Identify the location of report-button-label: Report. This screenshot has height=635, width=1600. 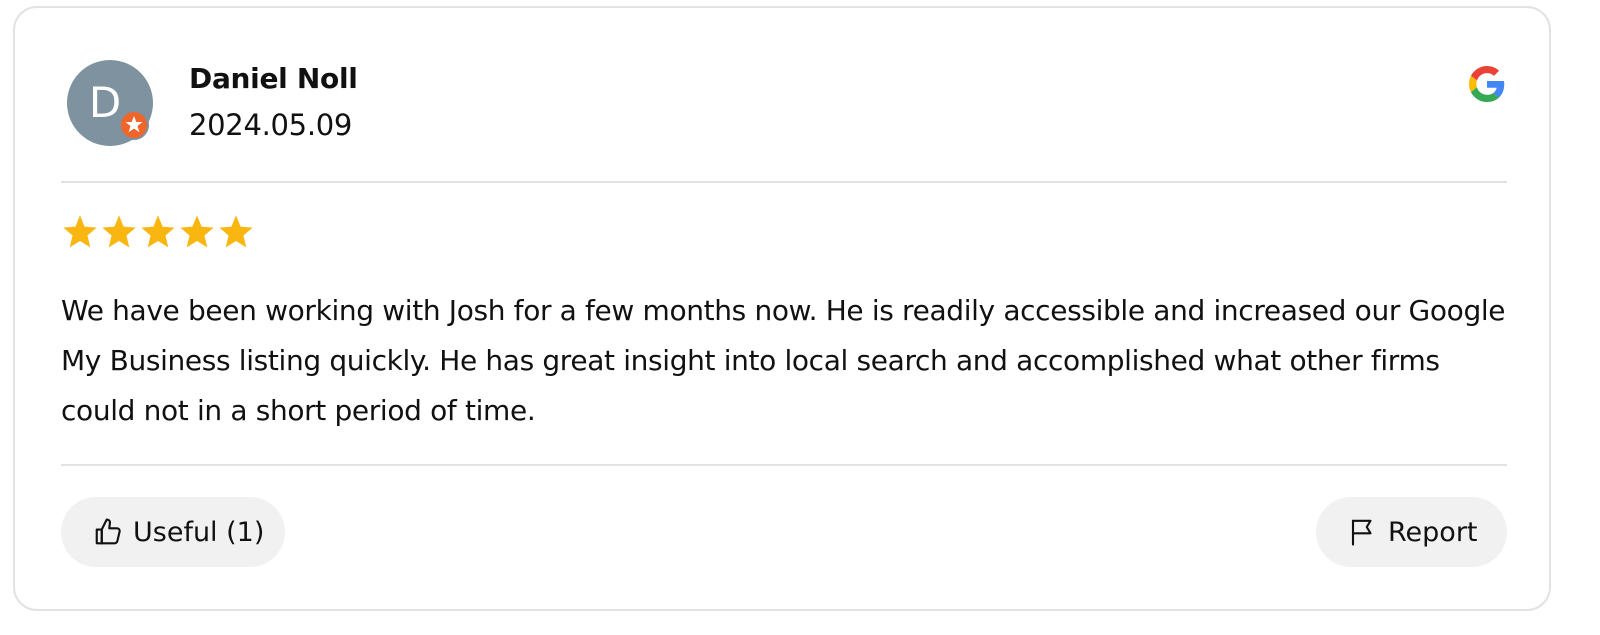
(1433, 532).